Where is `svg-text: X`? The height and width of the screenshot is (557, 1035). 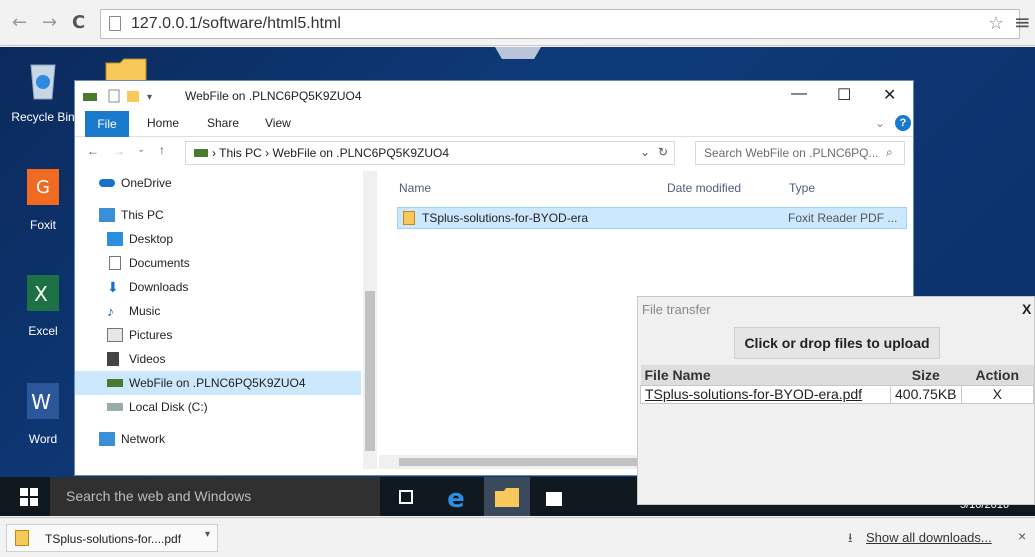 svg-text: X is located at coordinates (41, 294).